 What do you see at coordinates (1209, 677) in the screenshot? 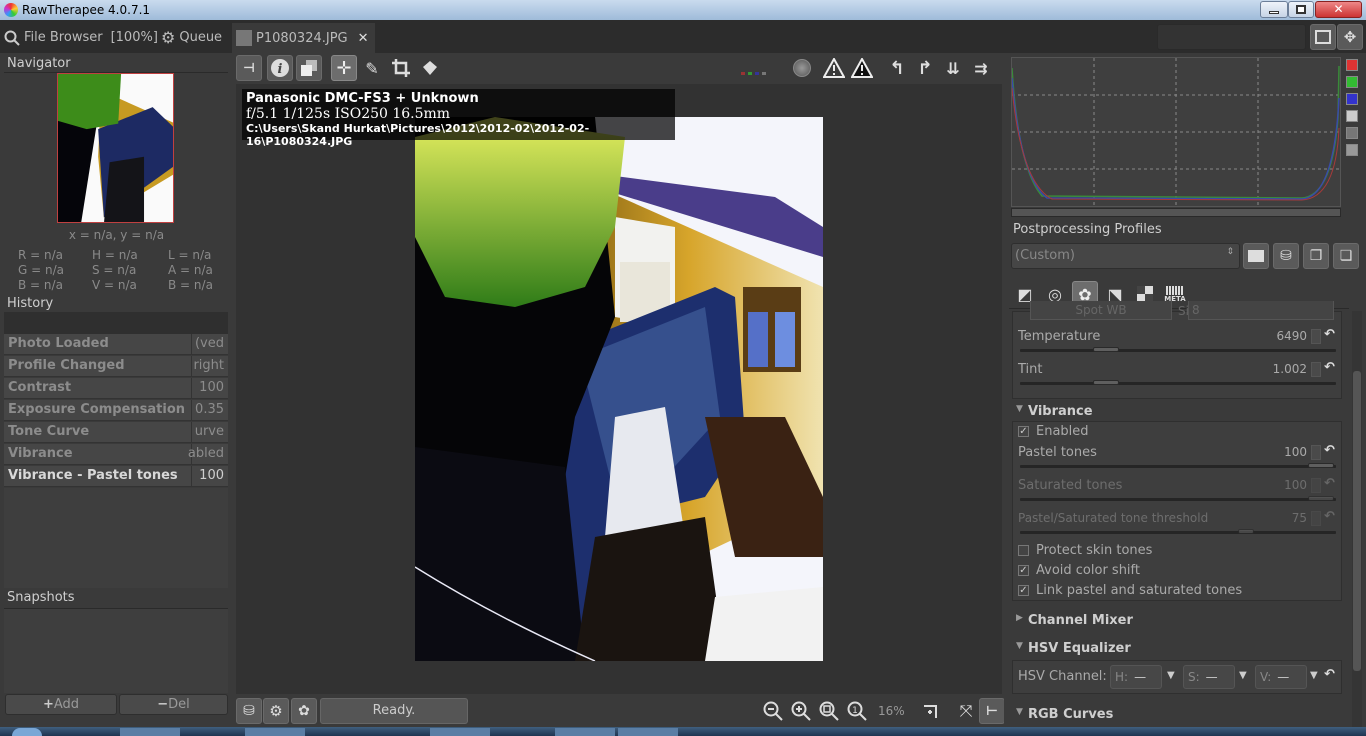
I see `hsv-s-button: S: —` at bounding box center [1209, 677].